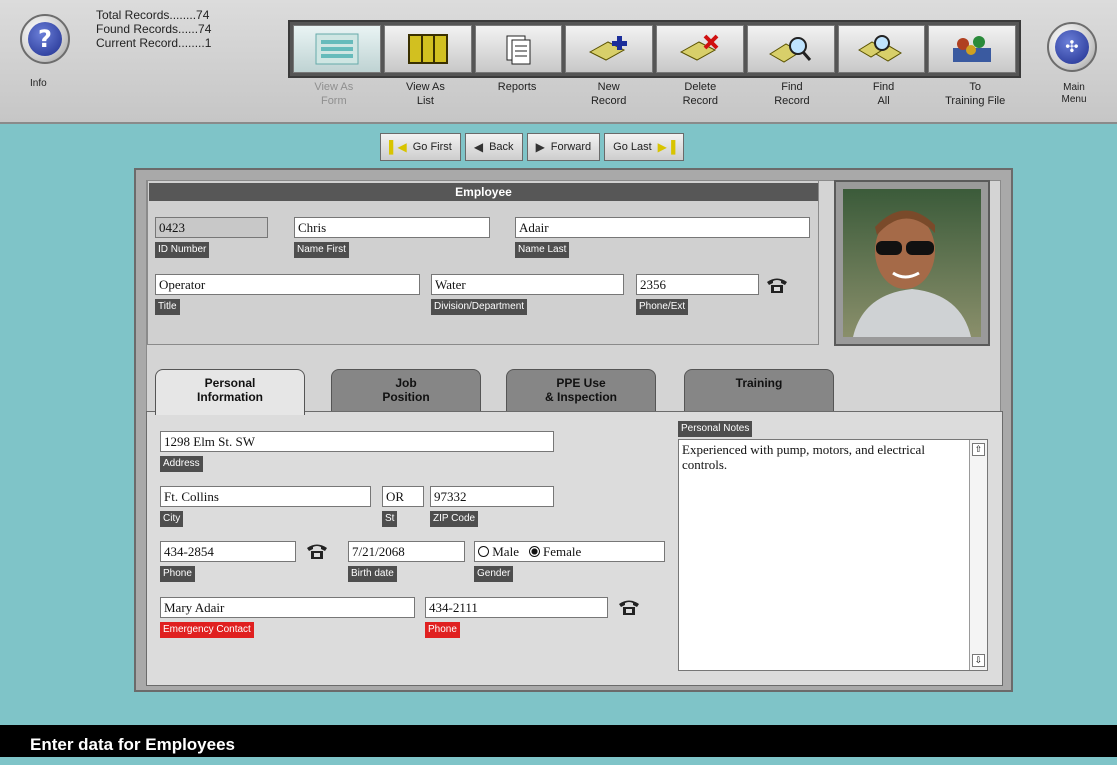 This screenshot has width=1117, height=765. What do you see at coordinates (153, 15) in the screenshot?
I see `total-records: Total Records........74` at bounding box center [153, 15].